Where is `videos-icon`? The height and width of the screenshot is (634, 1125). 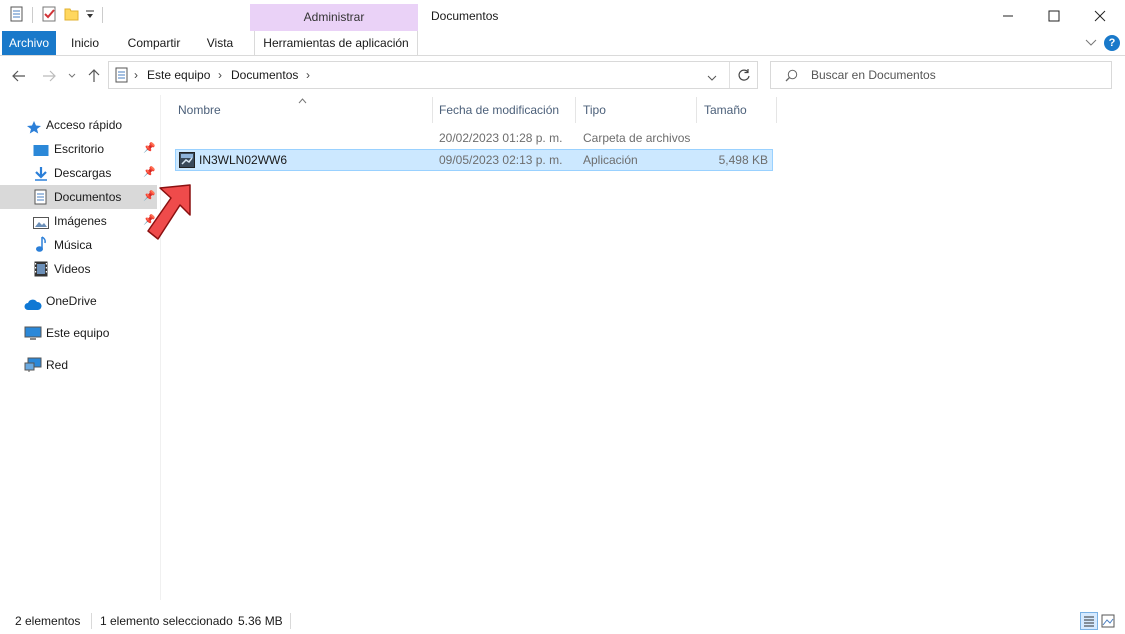
videos-icon is located at coordinates (42, 269).